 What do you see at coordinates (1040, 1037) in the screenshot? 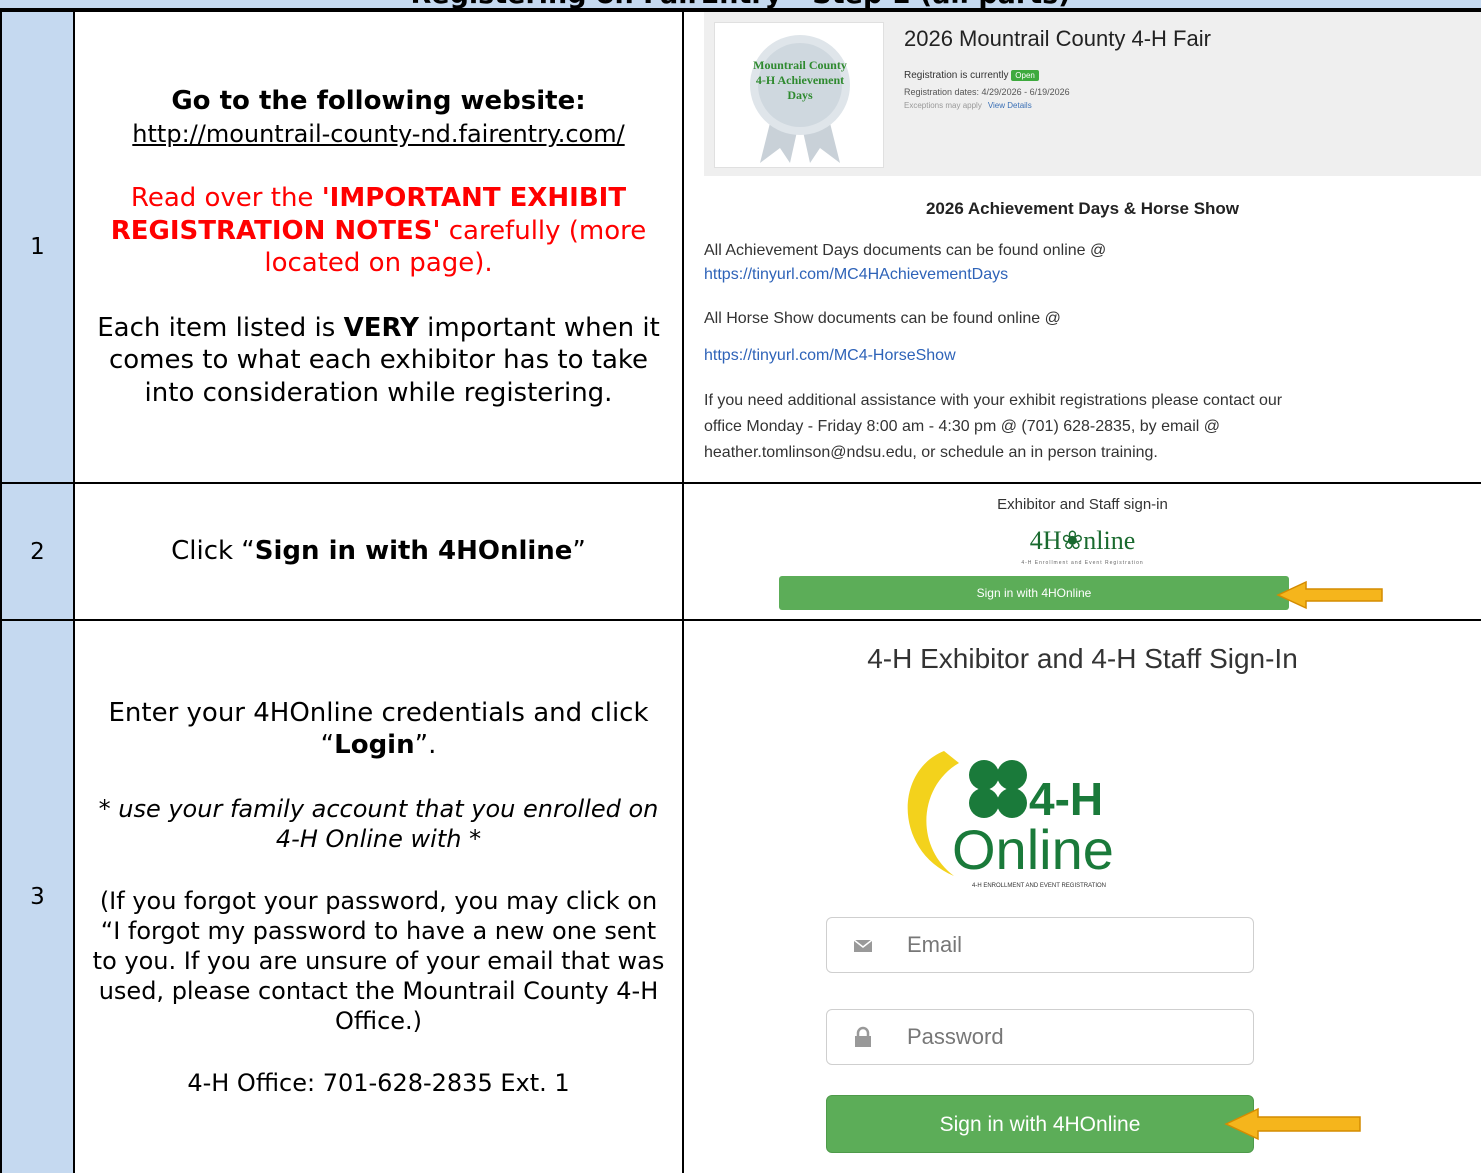
I see `password-field: Password` at bounding box center [1040, 1037].